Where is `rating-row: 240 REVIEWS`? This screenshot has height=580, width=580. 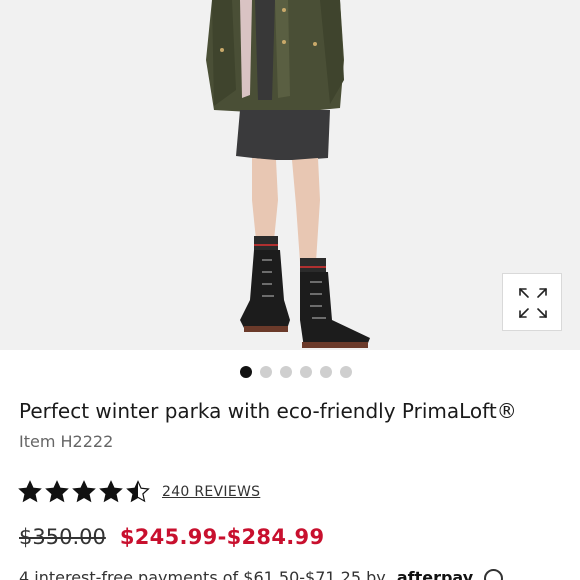
rating-row: 240 REVIEWS is located at coordinates (139, 492).